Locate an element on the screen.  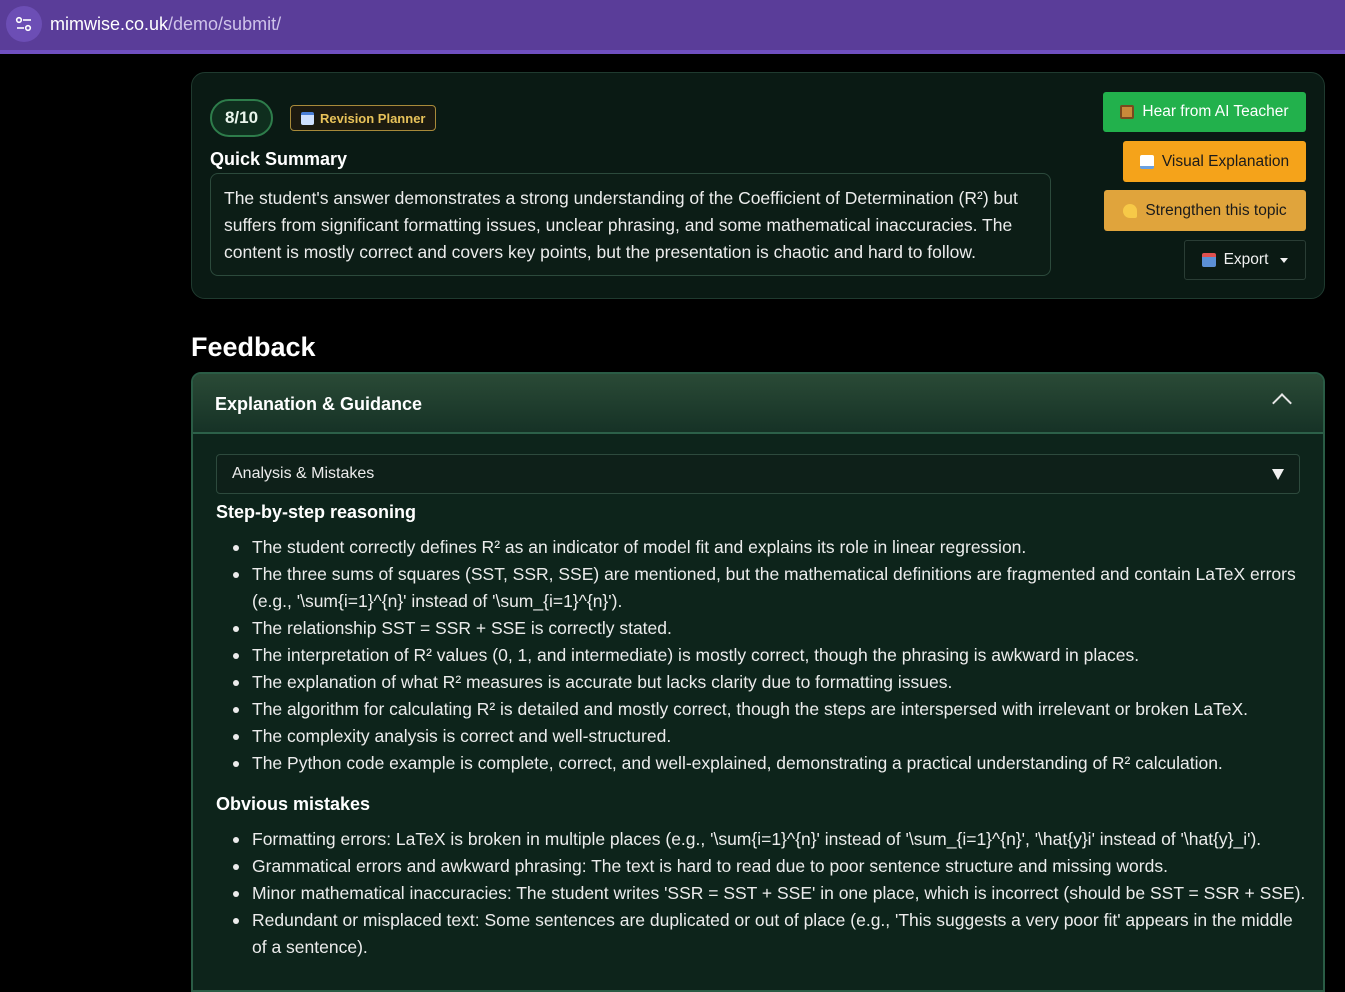
dropdown-arrow-icon is located at coordinates (1278, 474).